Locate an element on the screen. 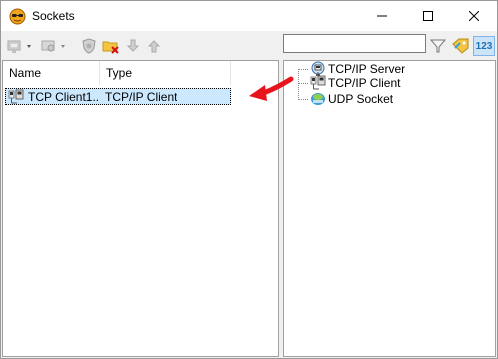  column-header-type: Type is located at coordinates (165, 73).